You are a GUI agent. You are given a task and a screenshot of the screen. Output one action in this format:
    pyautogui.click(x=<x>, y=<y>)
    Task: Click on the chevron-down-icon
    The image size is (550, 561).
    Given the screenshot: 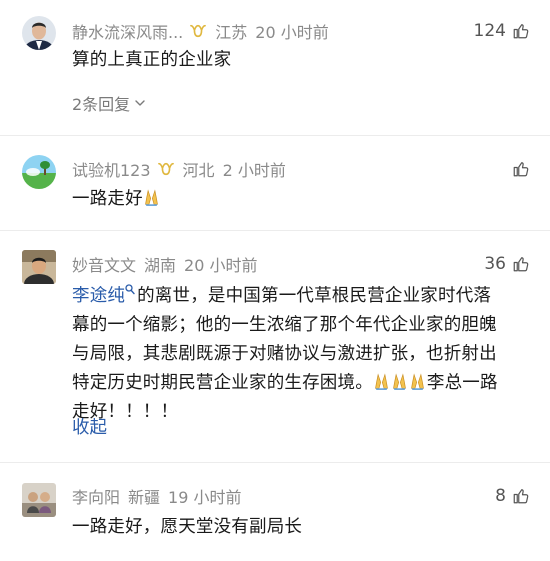 What is the action you would take?
    pyautogui.click(x=140, y=103)
    